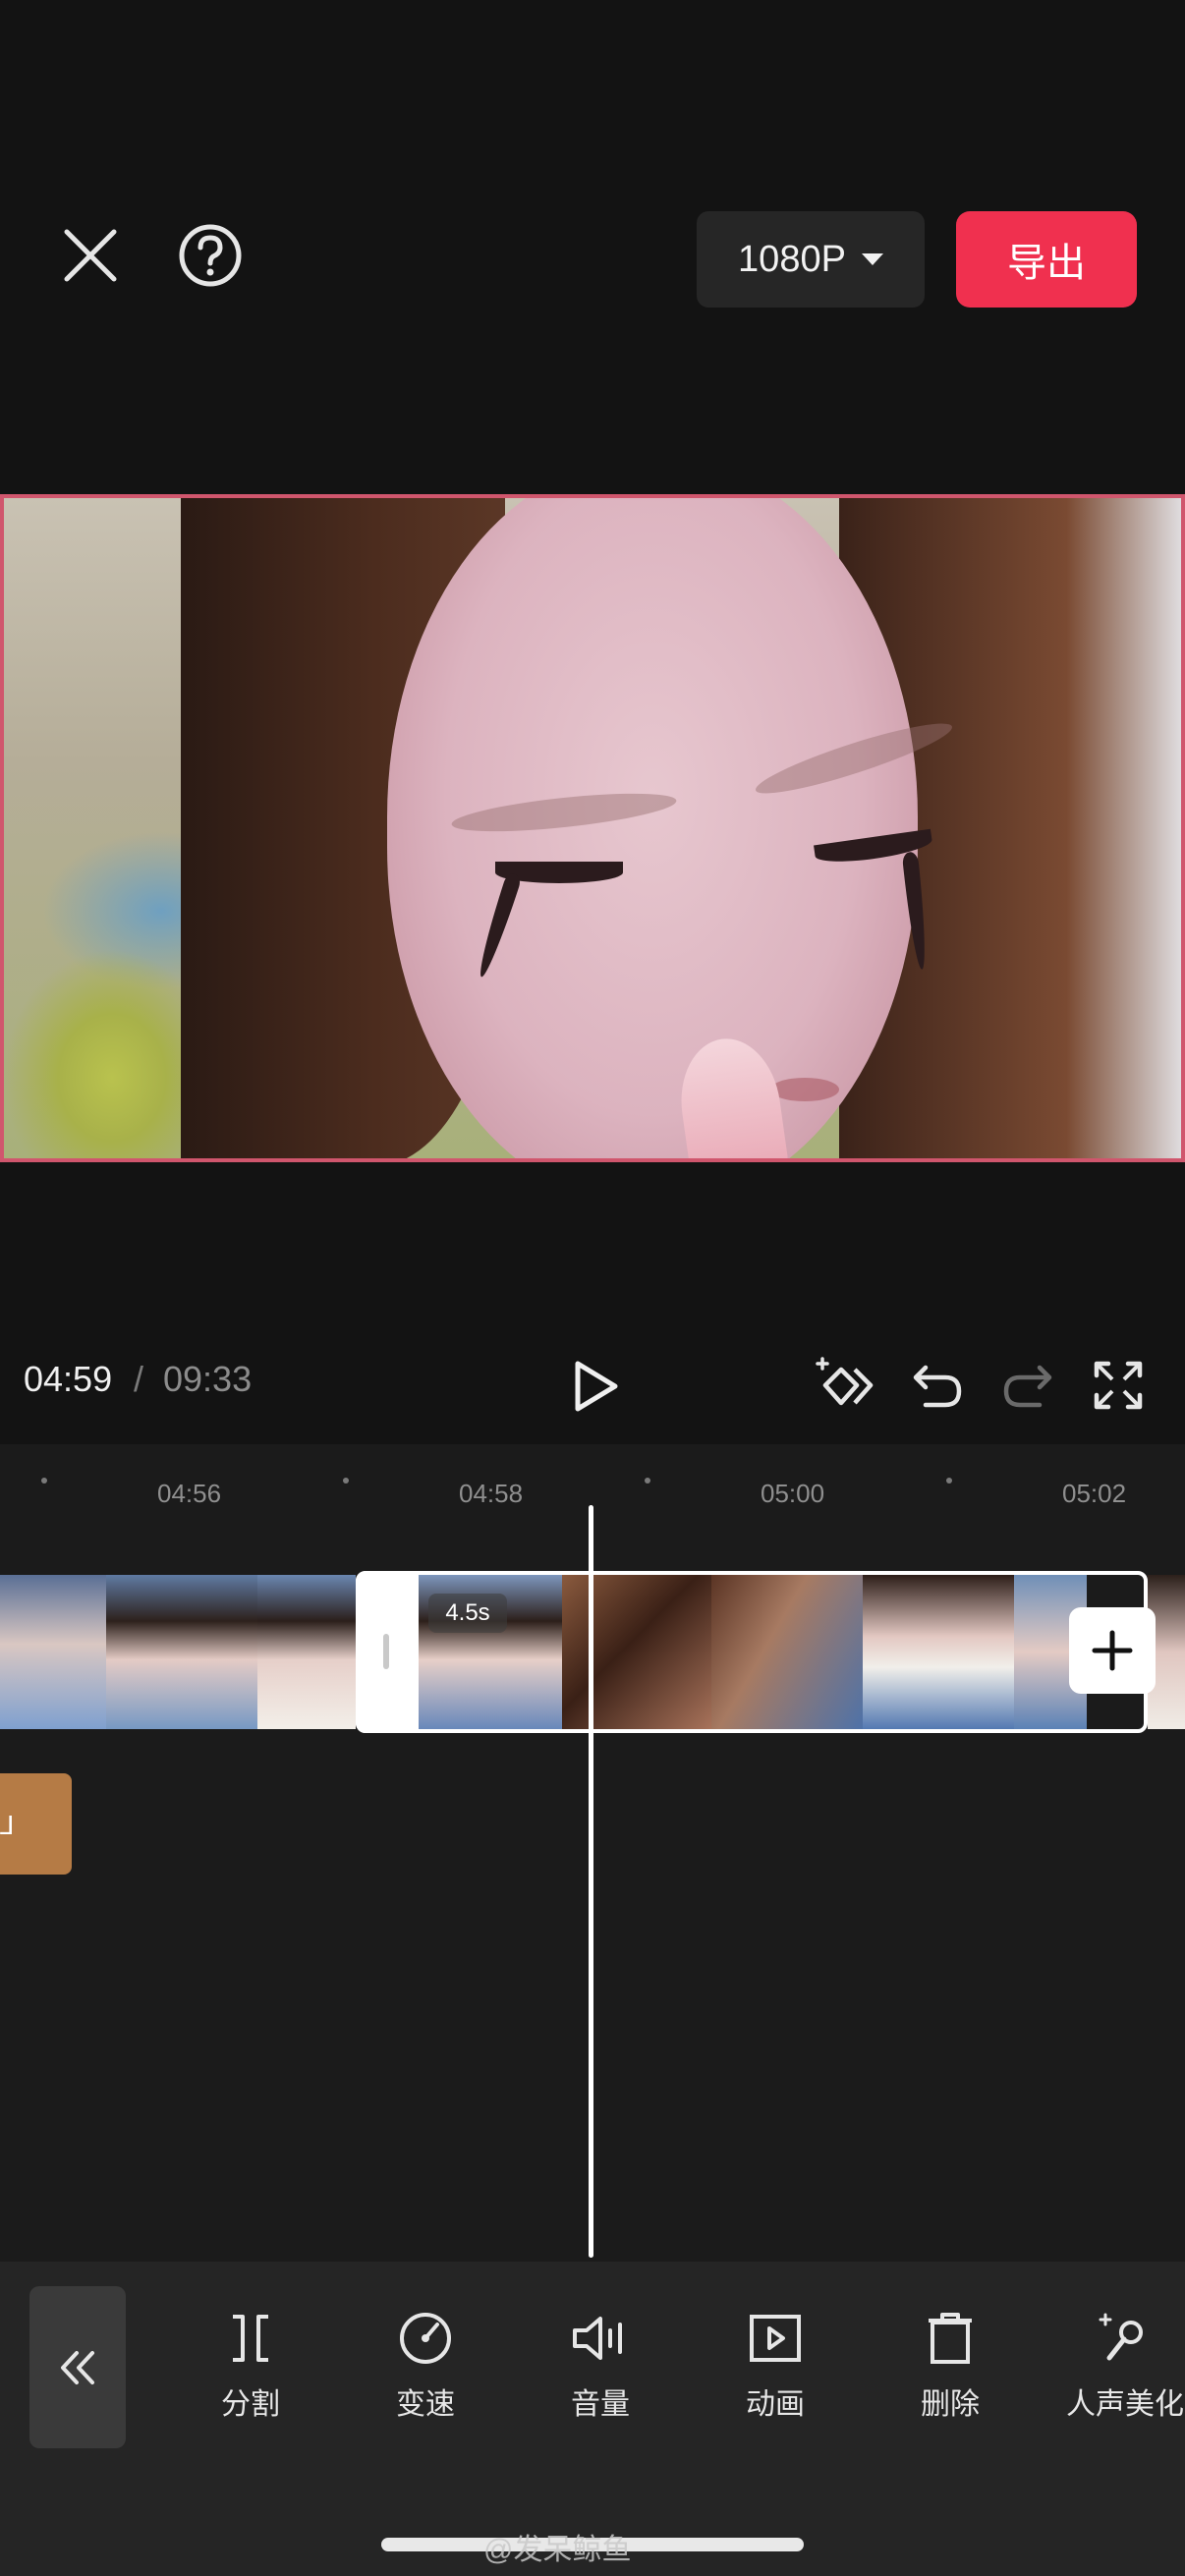 Image resolution: width=1185 pixels, height=2576 pixels. What do you see at coordinates (1046, 263) in the screenshot?
I see `export-label: 导出` at bounding box center [1046, 263].